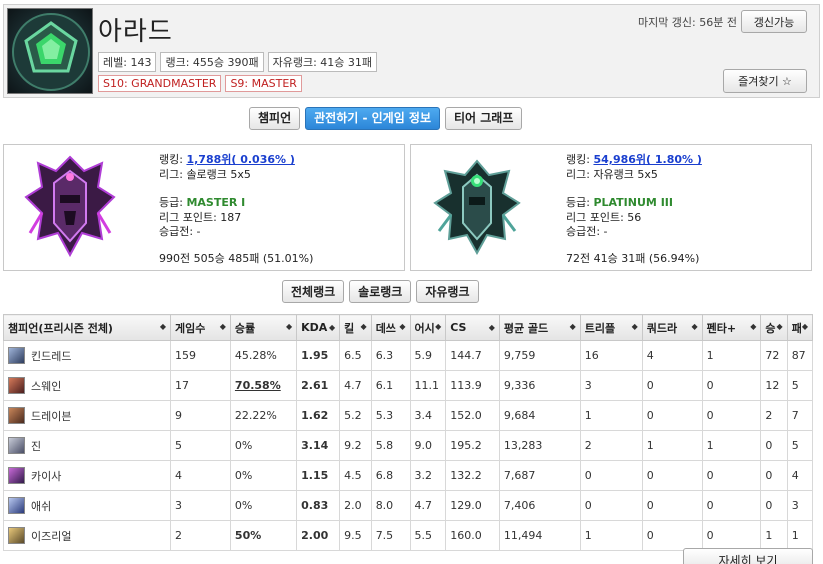 The height and width of the screenshot is (564, 823). Describe the element at coordinates (318, 505) in the screenshot. I see `kda-cell: 0.83` at that location.